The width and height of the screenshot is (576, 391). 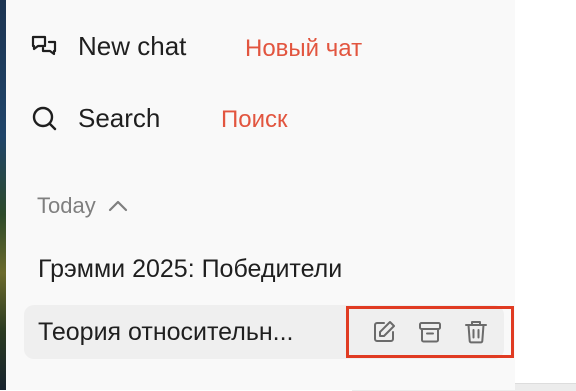 I want to click on search-label: Search, so click(x=119, y=117).